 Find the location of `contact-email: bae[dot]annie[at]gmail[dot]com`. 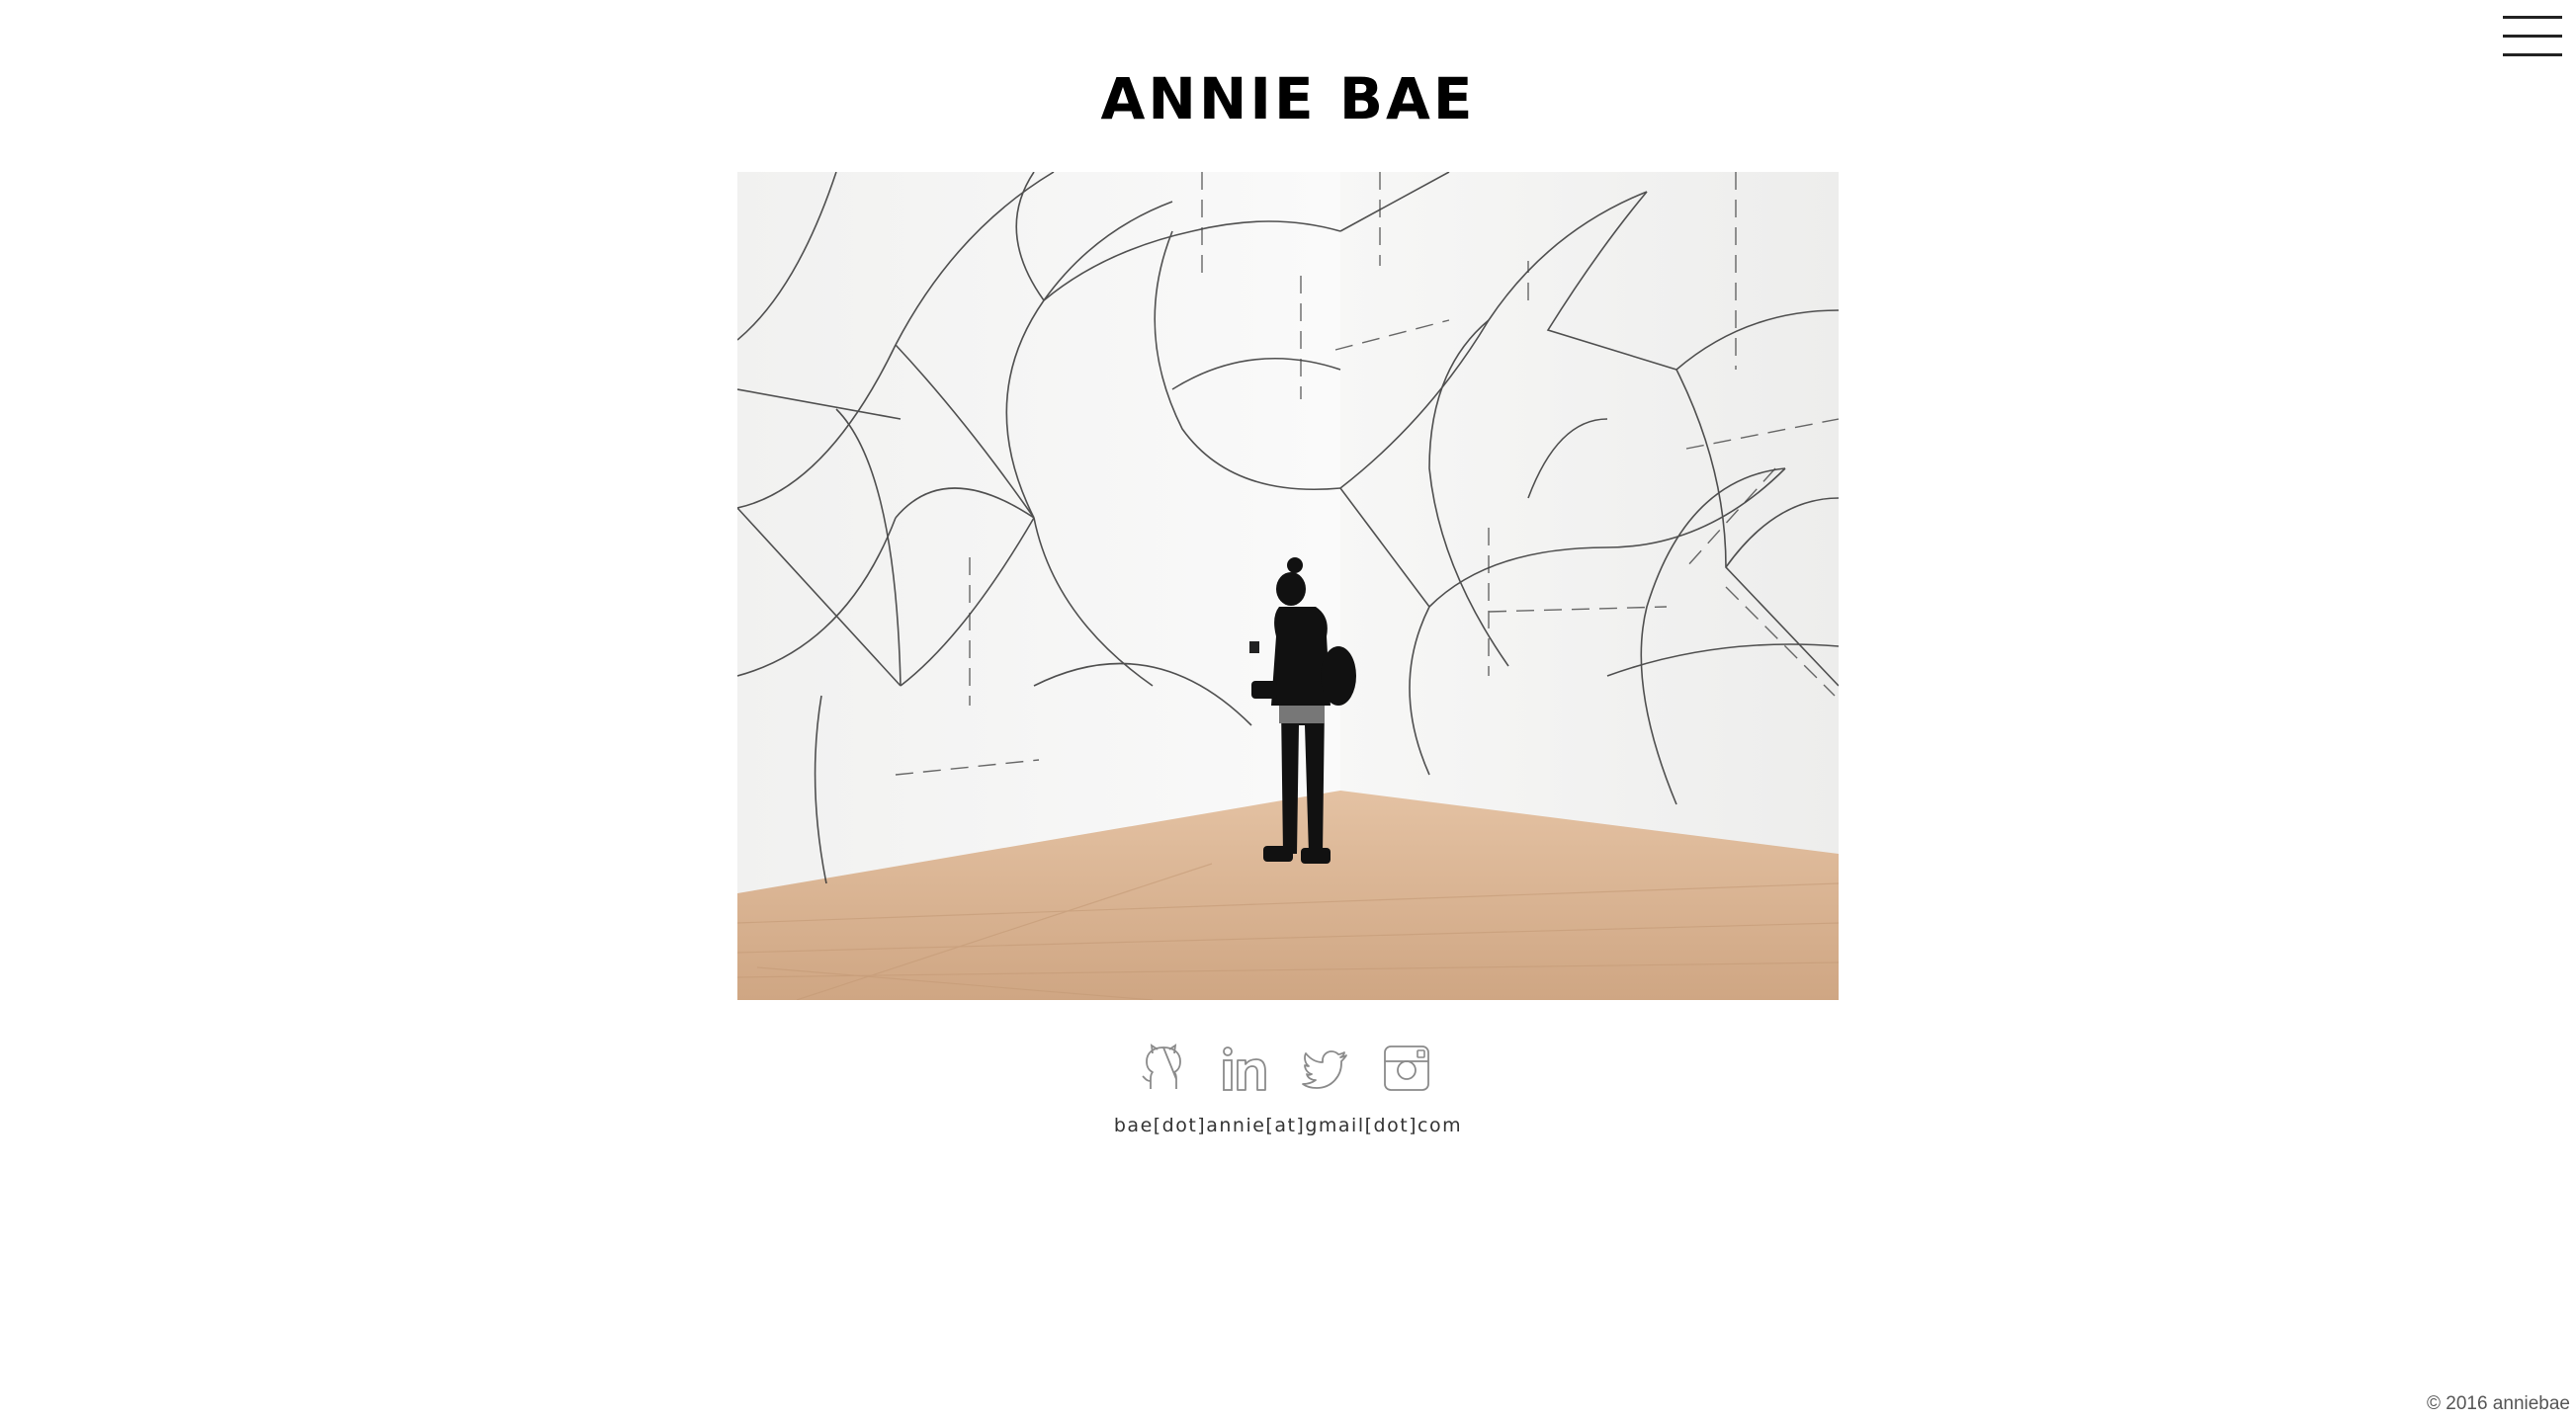

contact-email: bae[dot]annie[at]gmail[dot]com is located at coordinates (1288, 1125).